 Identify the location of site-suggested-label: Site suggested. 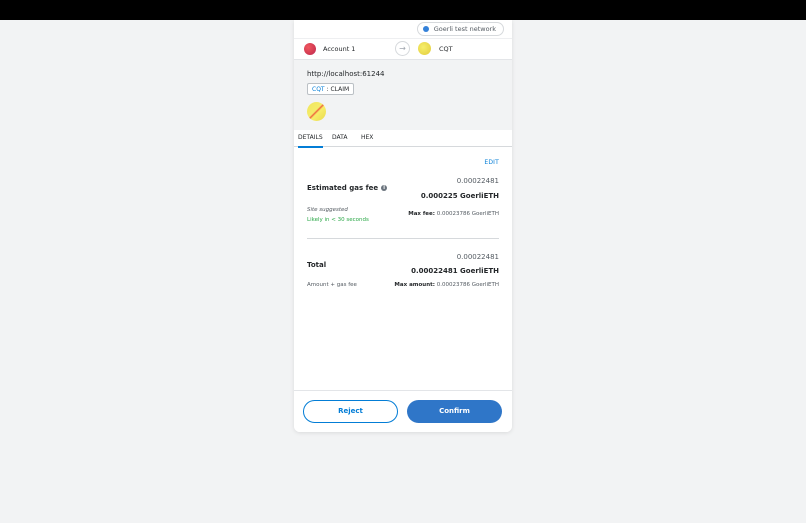
(327, 210).